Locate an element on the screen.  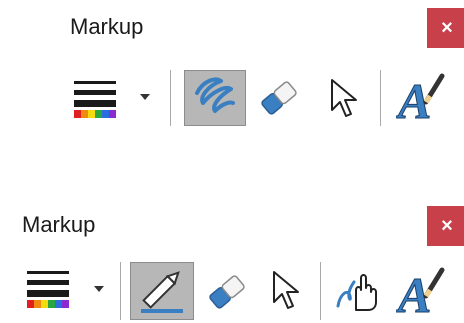
hand-stroke-icon is located at coordinates (356, 292).